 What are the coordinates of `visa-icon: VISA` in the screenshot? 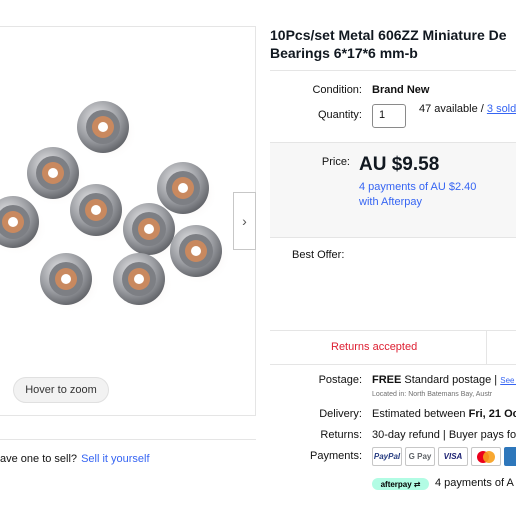 It's located at (453, 456).